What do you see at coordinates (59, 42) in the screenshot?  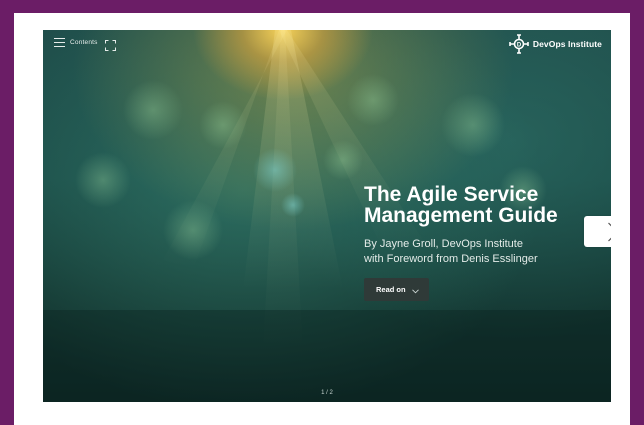 I see `hamburger-icon` at bounding box center [59, 42].